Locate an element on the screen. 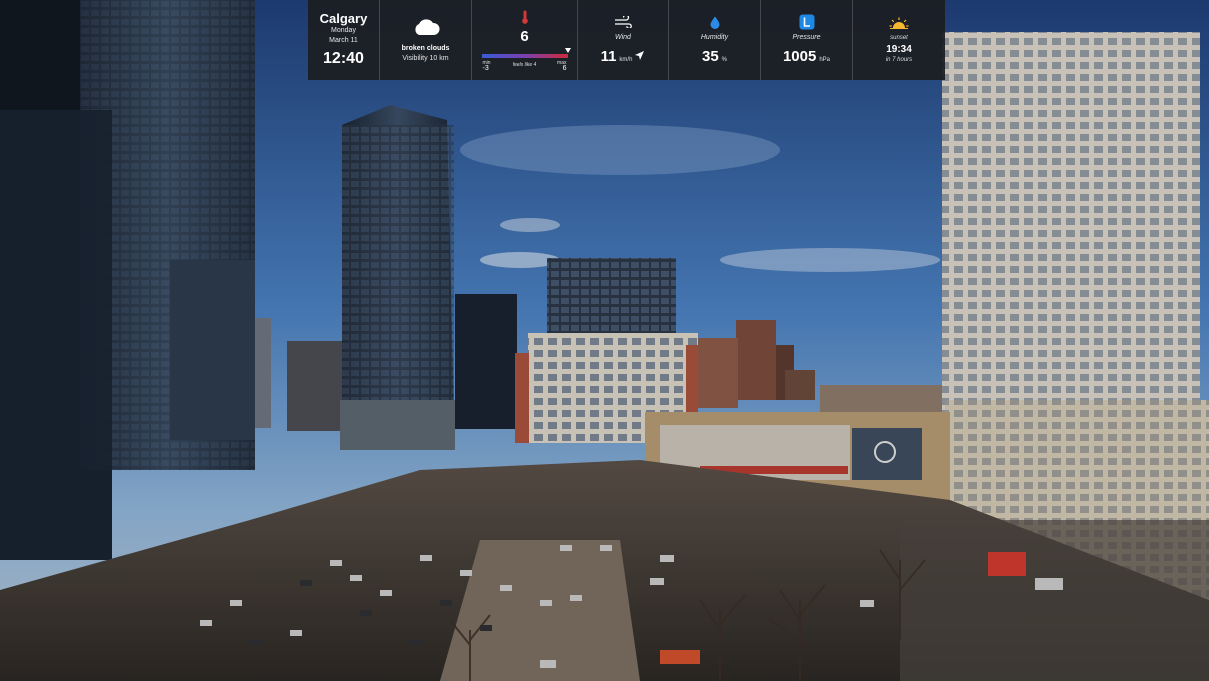  pressure-value: 1005 is located at coordinates (799, 56).